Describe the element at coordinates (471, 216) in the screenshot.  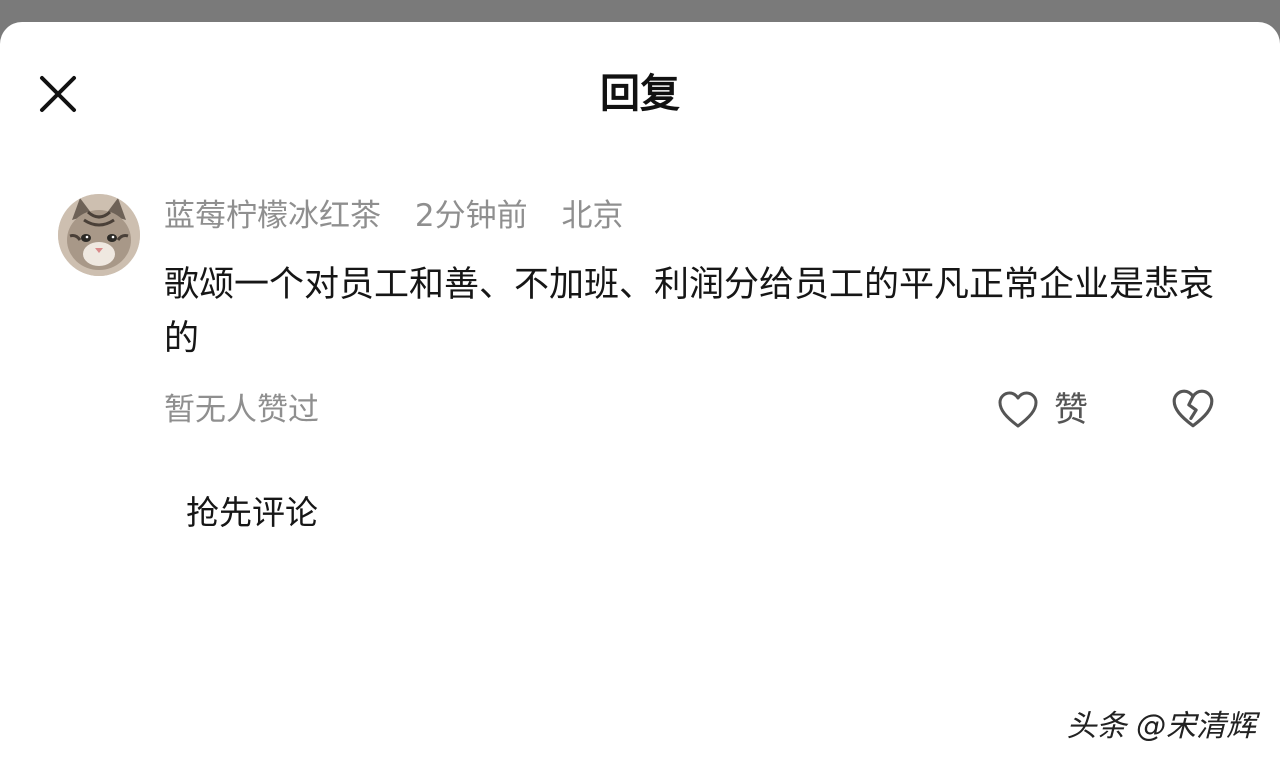
I see `comment-time: 2分钟前` at that location.